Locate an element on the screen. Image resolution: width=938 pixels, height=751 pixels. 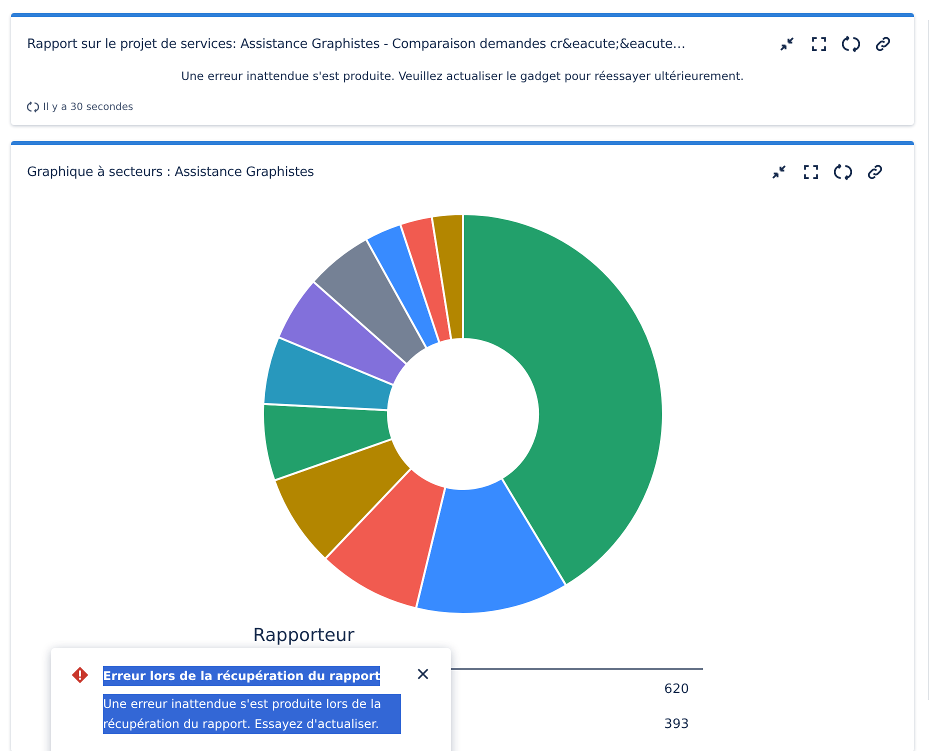
gadget-title: Graphique à secteurs : Assistance Graphistes is located at coordinates (170, 172).